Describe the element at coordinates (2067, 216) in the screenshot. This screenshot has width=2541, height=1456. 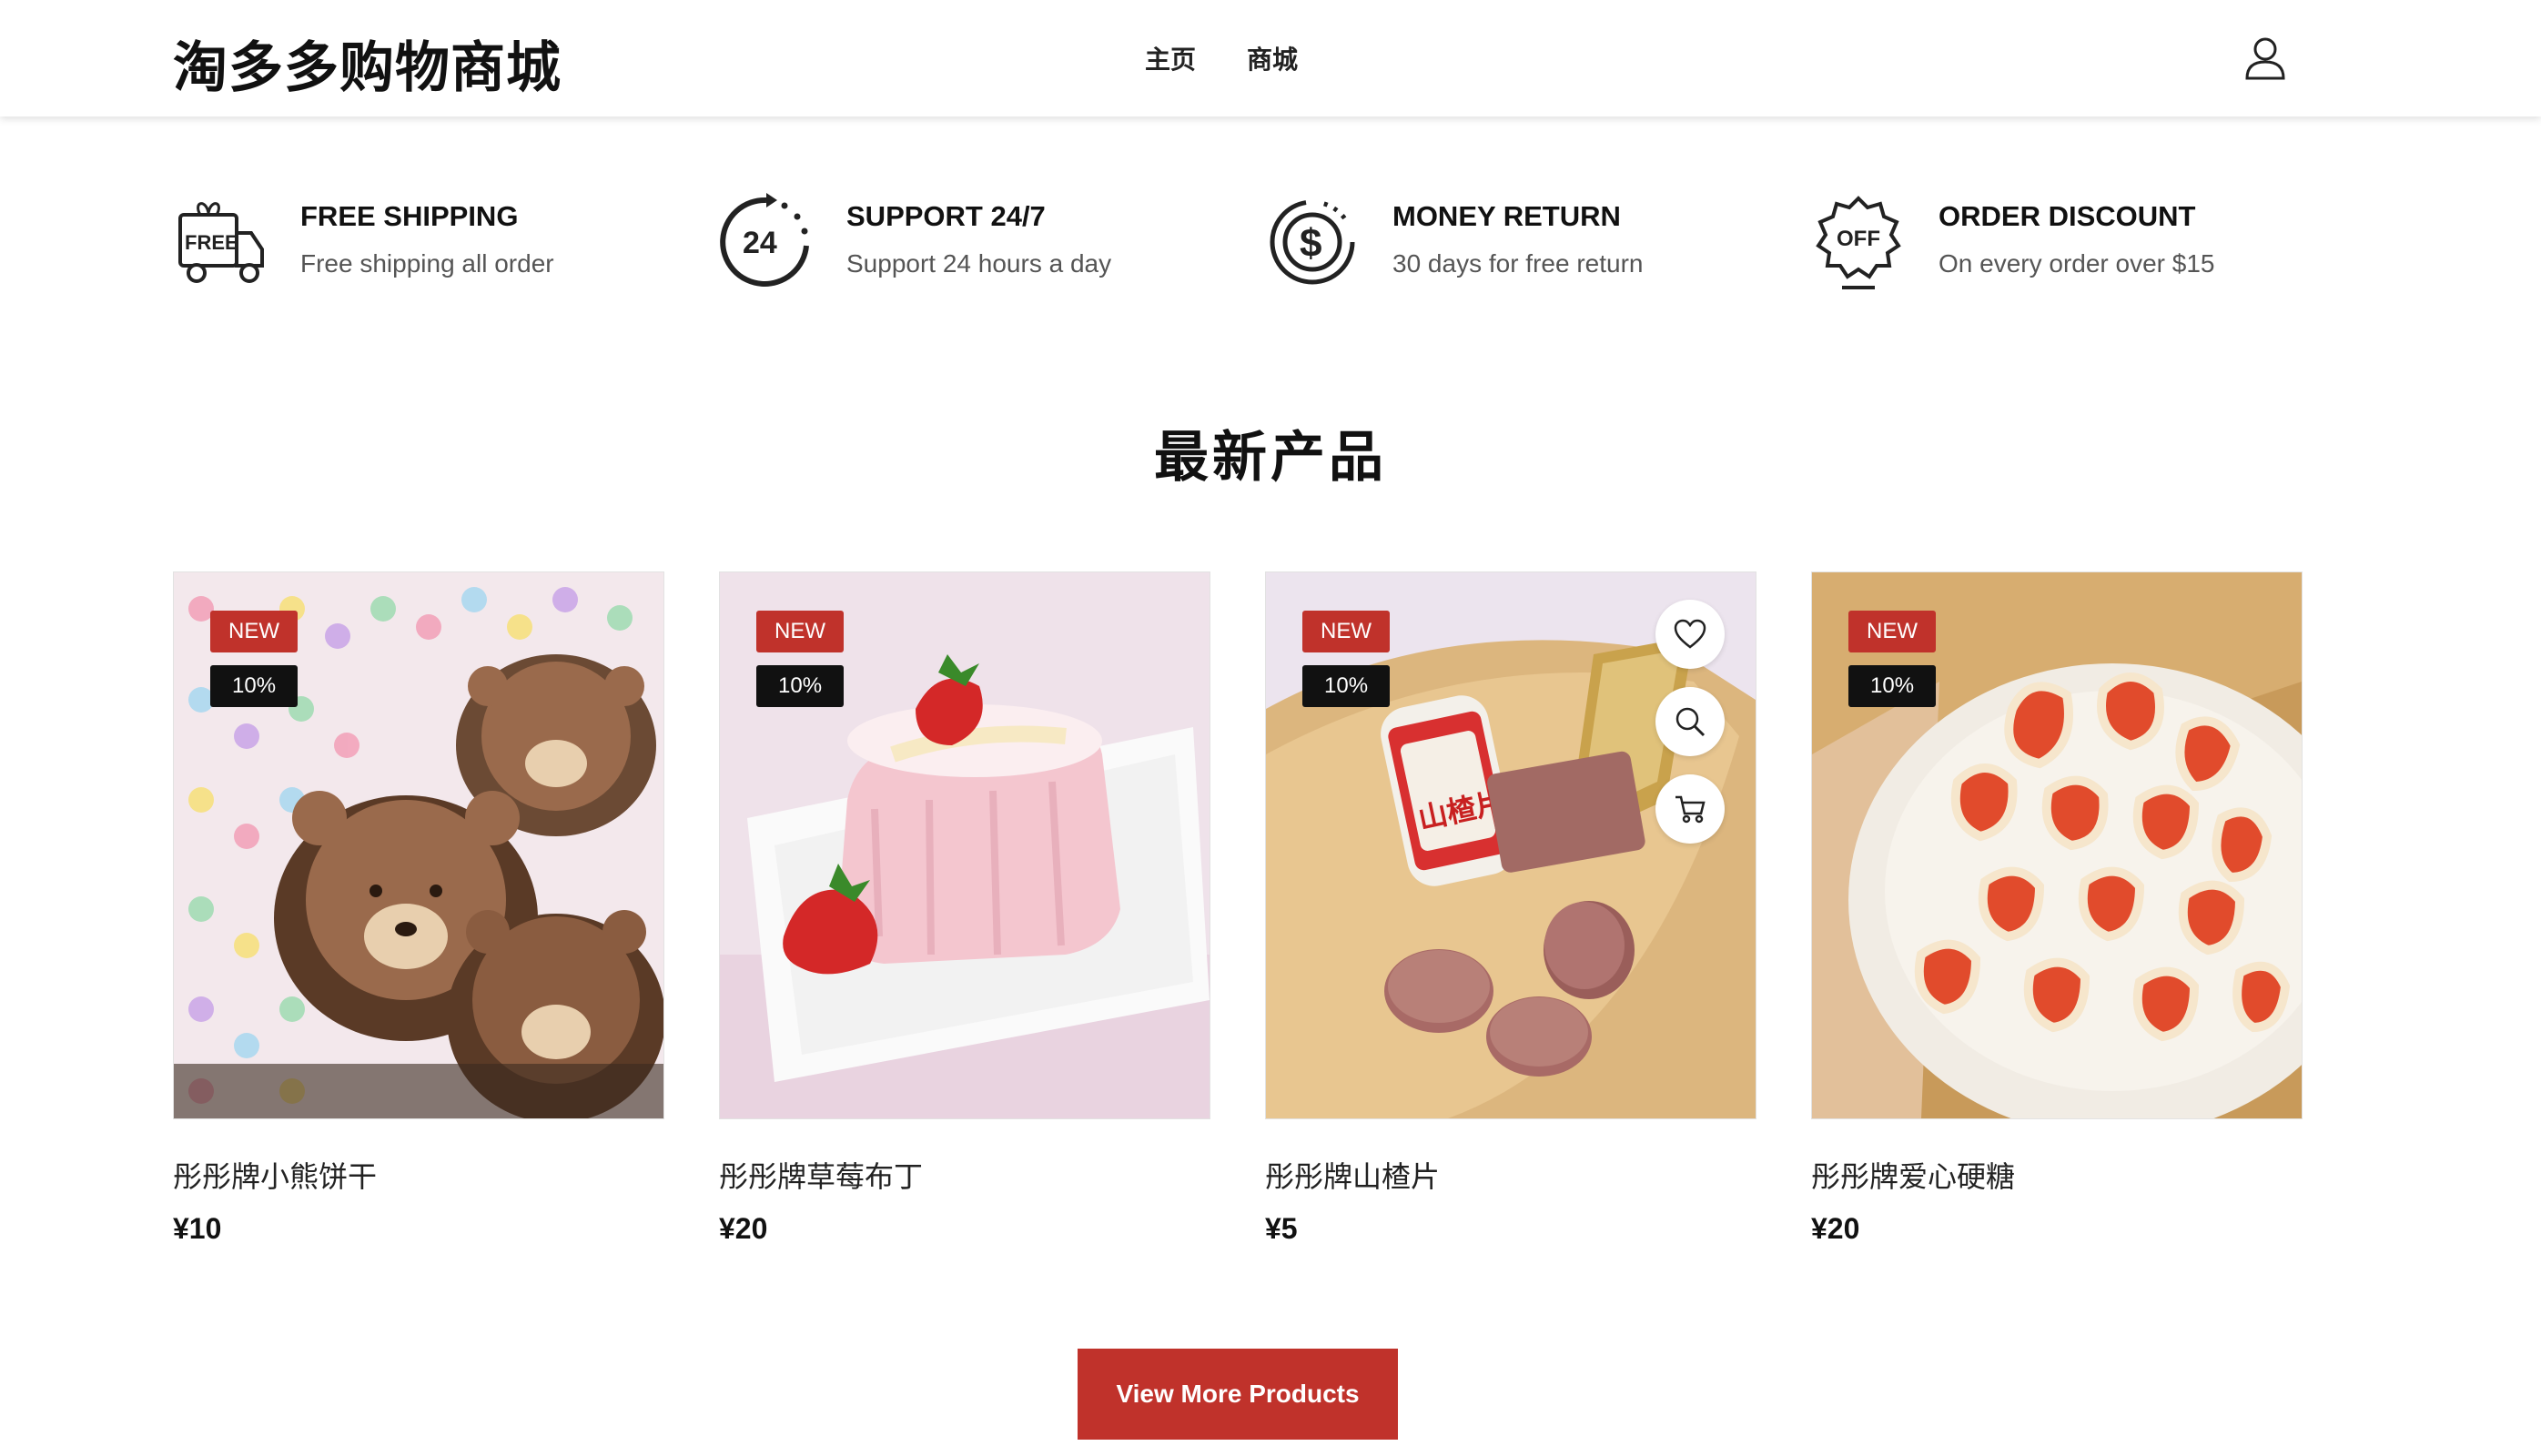
I see `feature-title: ORDER DISCOUNT` at that location.